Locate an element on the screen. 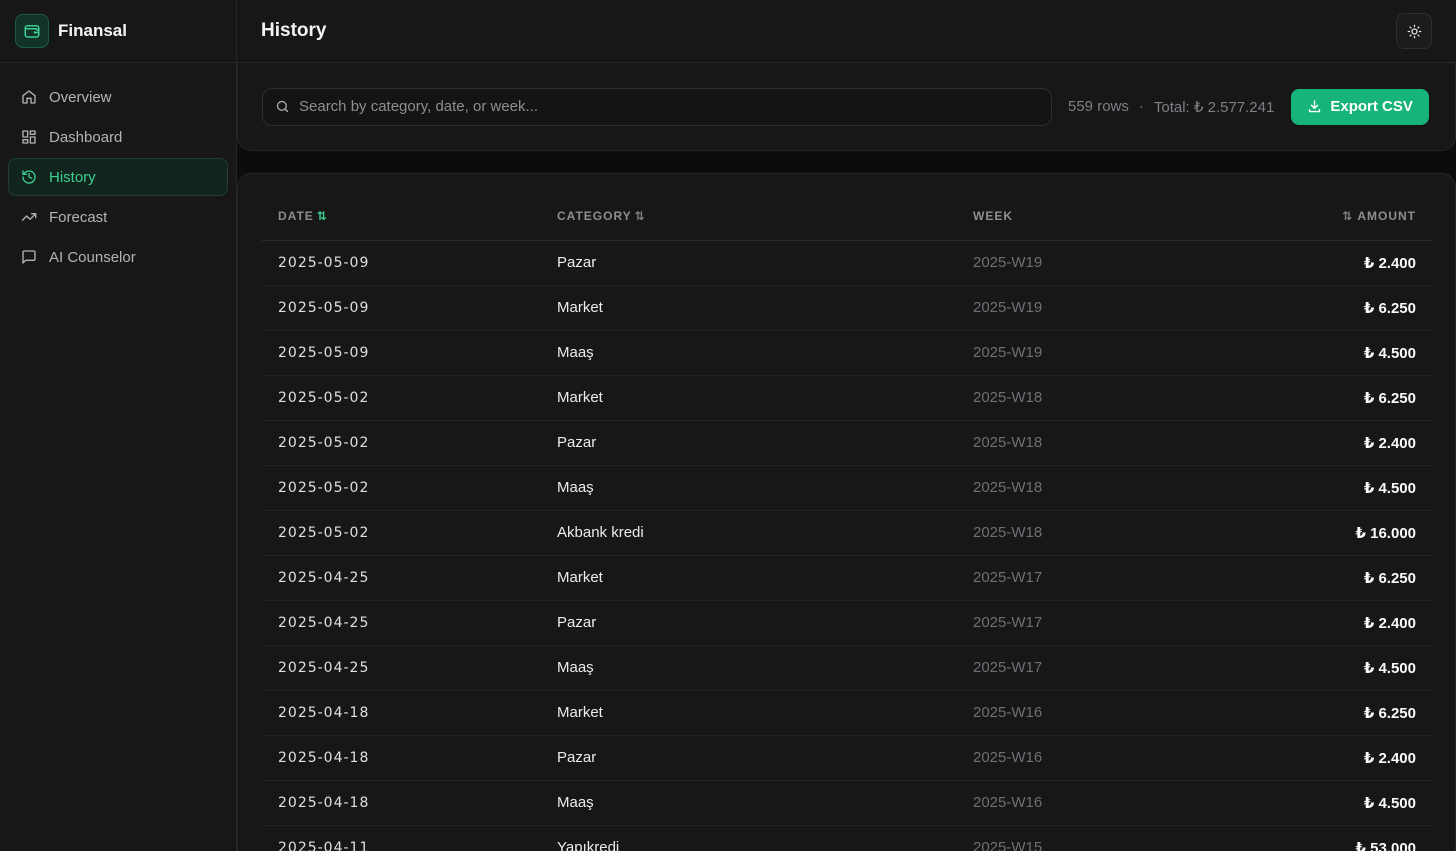 The width and height of the screenshot is (1456, 851). export-csv-button: Export CSV is located at coordinates (1360, 106).